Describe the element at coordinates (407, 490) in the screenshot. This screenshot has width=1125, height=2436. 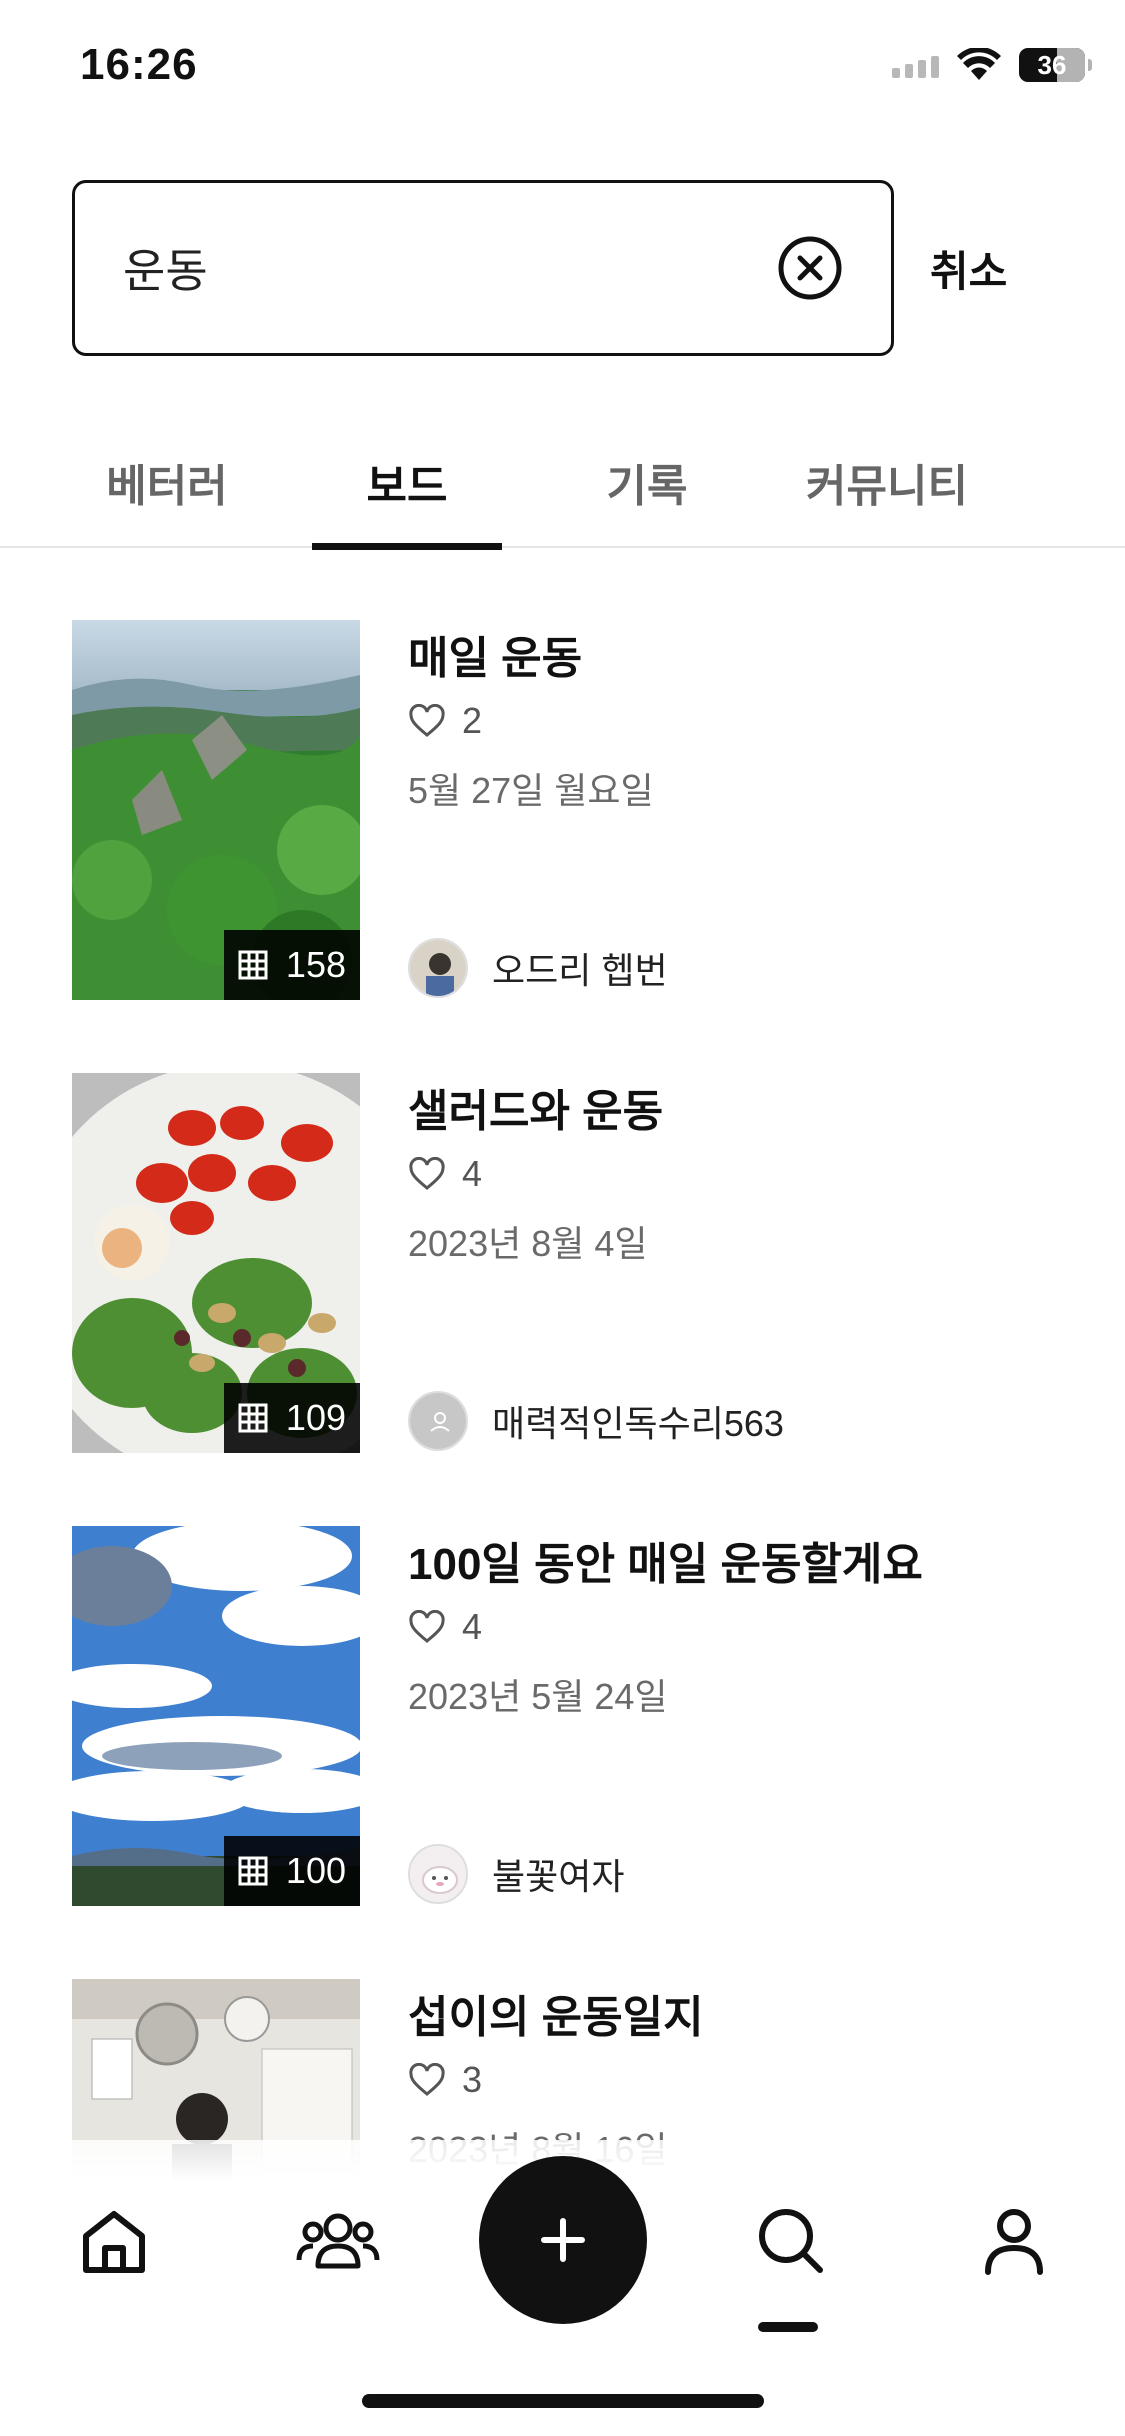
I see `tab-board: 보드` at that location.